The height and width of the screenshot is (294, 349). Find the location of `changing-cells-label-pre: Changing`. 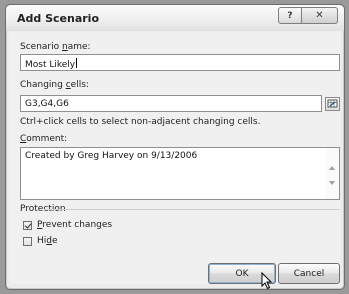

changing-cells-label-pre: Changing is located at coordinates (43, 85).